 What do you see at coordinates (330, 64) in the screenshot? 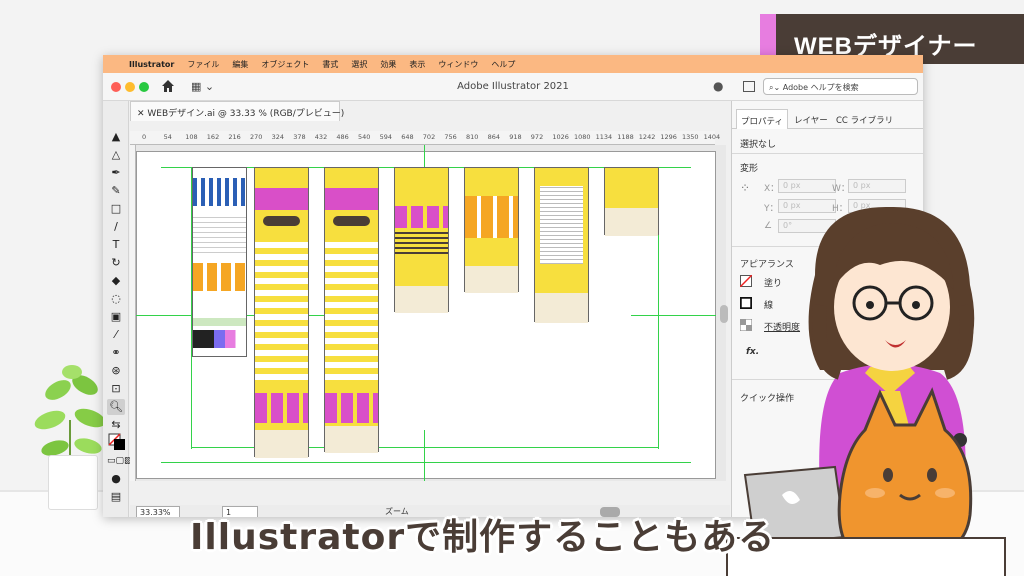
I see `menu-type: 書式` at bounding box center [330, 64].